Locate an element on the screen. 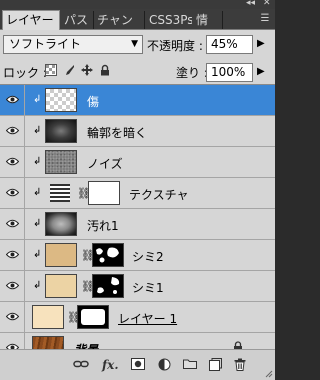  fill-slider-toggle-icon: ▶ is located at coordinates (261, 71).